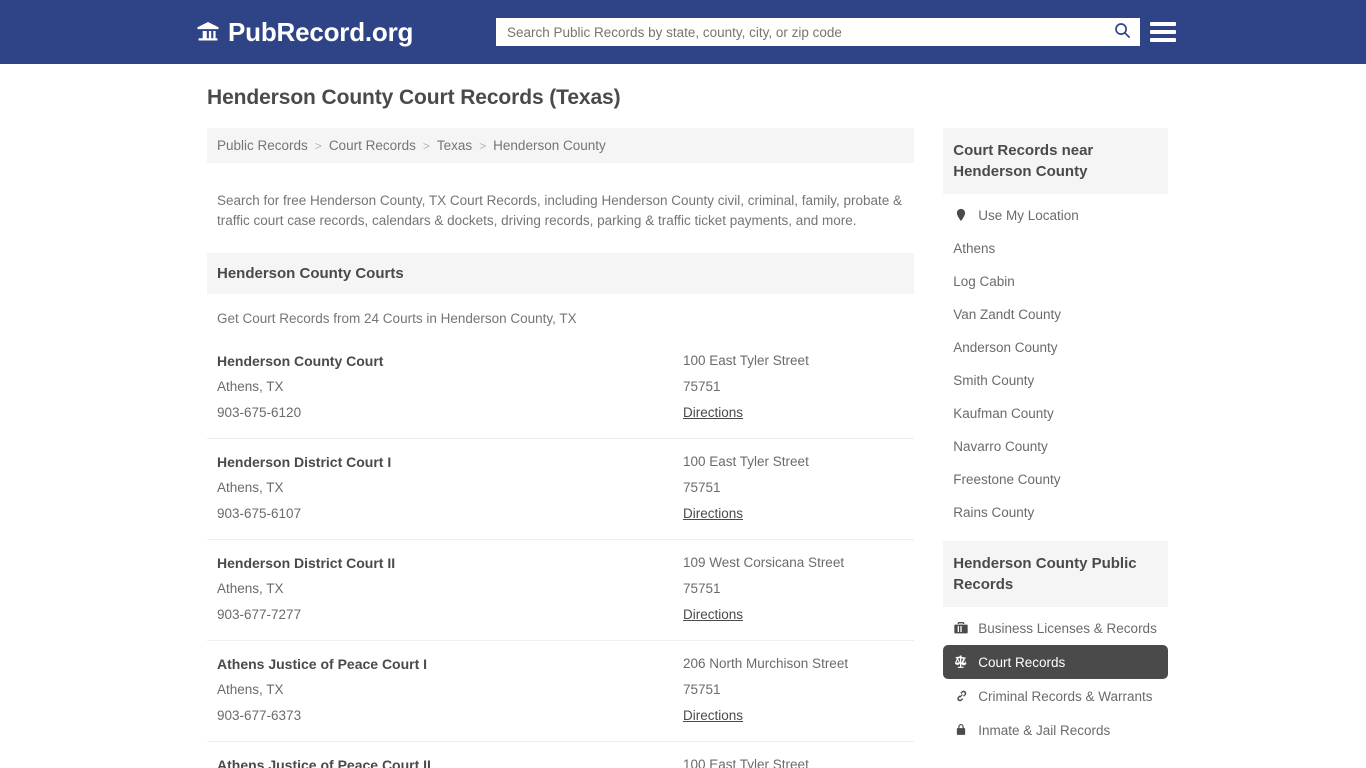 This screenshot has height=768, width=1366. What do you see at coordinates (259, 513) in the screenshot?
I see `court-phone: 903-675-6107` at bounding box center [259, 513].